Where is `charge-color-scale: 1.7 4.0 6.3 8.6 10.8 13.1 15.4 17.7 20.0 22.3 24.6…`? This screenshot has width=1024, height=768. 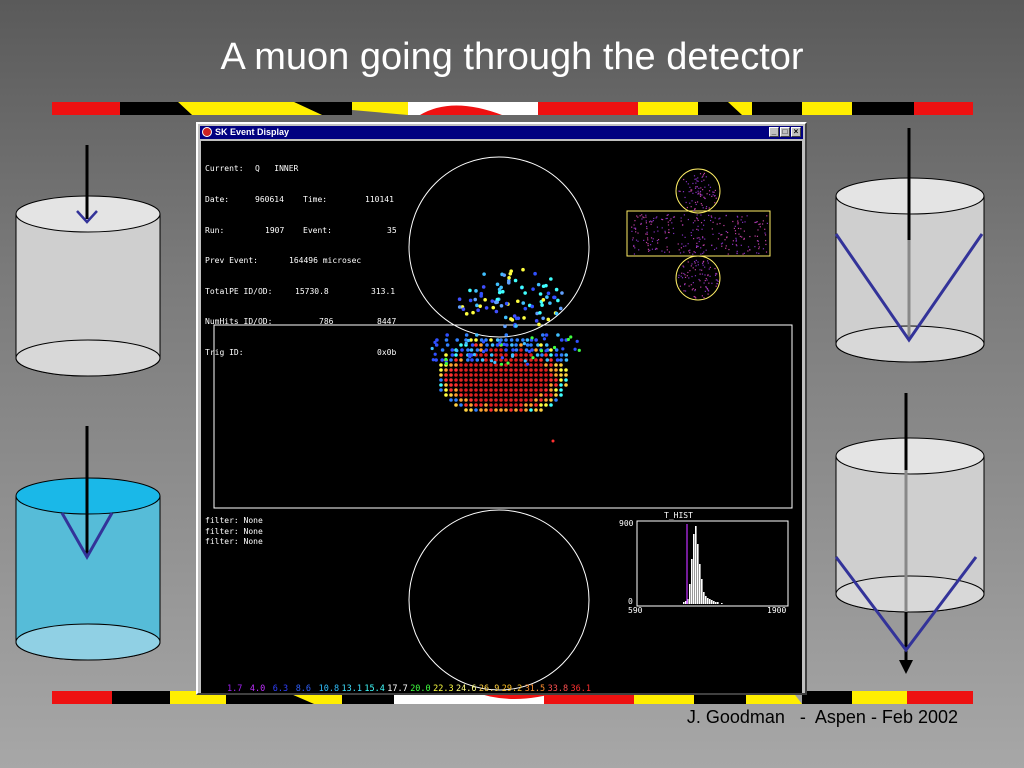 charge-color-scale: 1.7 4.0 6.3 8.6 10.8 13.1 15.4 17.7 20.0 22.3 24.6… is located at coordinates (501, 688).